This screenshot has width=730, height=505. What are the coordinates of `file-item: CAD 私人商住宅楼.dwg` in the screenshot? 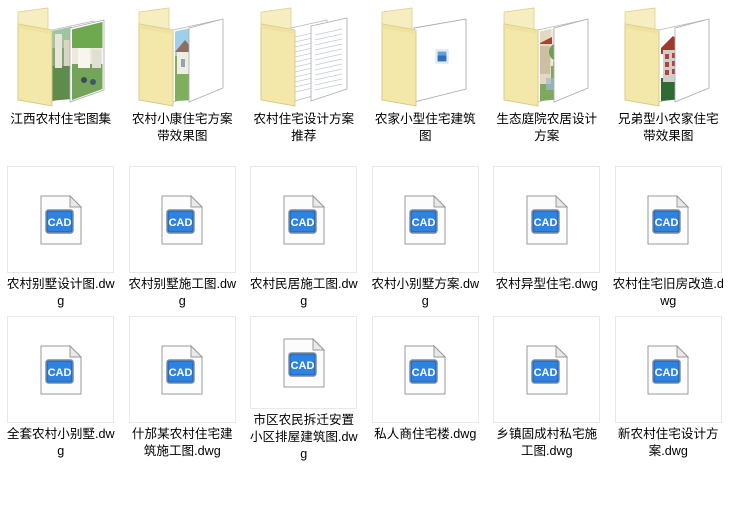 It's located at (426, 388).